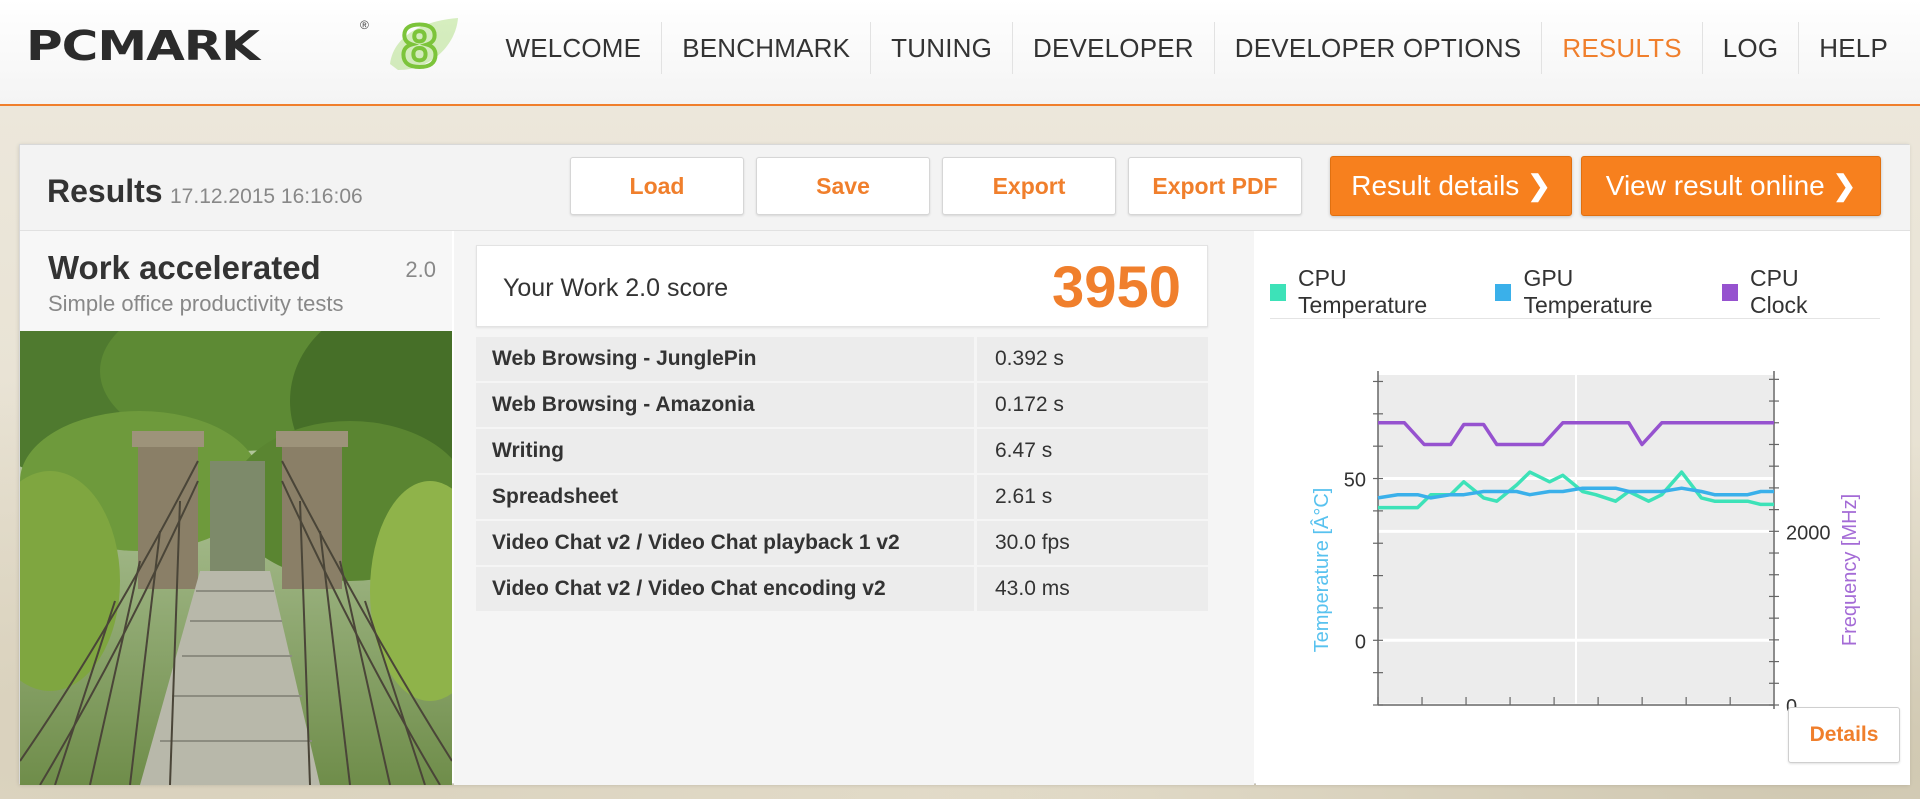 Image resolution: width=1920 pixels, height=799 pixels. What do you see at coordinates (1435, 185) in the screenshot?
I see `result-details-label: Result details` at bounding box center [1435, 185].